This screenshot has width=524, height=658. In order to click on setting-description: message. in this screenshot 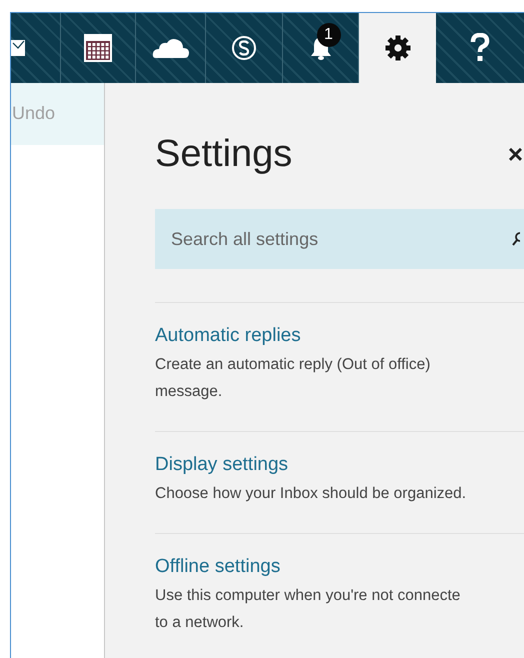, I will do `click(189, 392)`.